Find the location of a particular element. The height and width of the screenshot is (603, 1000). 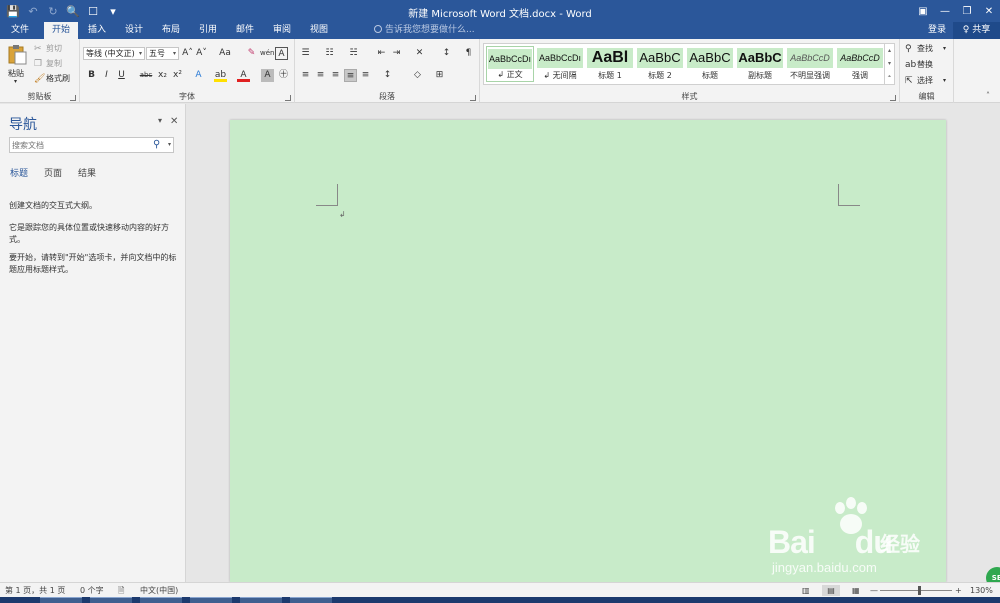

style-no-spacing: AaBbCcDı ↲ 无间隔 is located at coordinates (560, 64).